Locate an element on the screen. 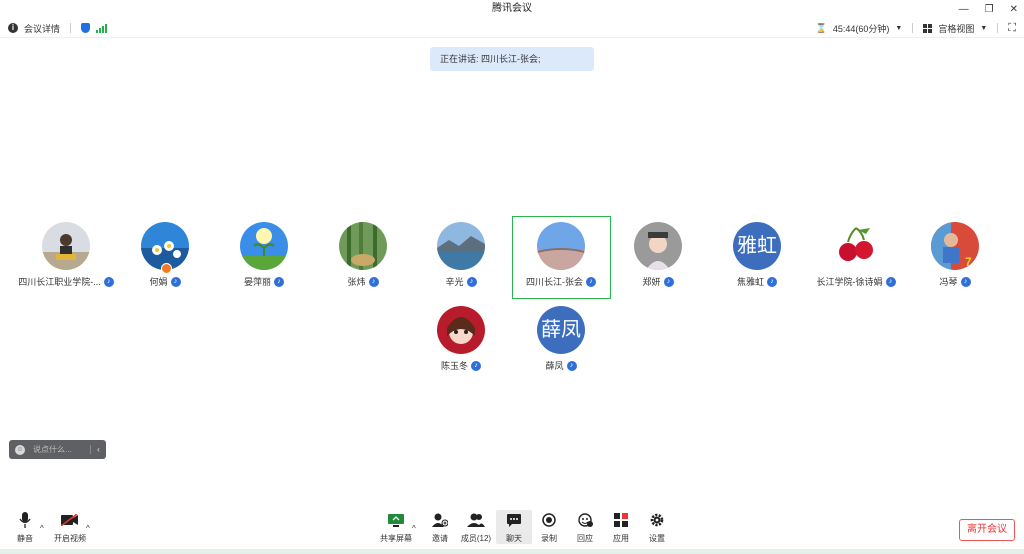 Image resolution: width=1024 pixels, height=554 pixels. network-signal-icon is located at coordinates (102, 28).